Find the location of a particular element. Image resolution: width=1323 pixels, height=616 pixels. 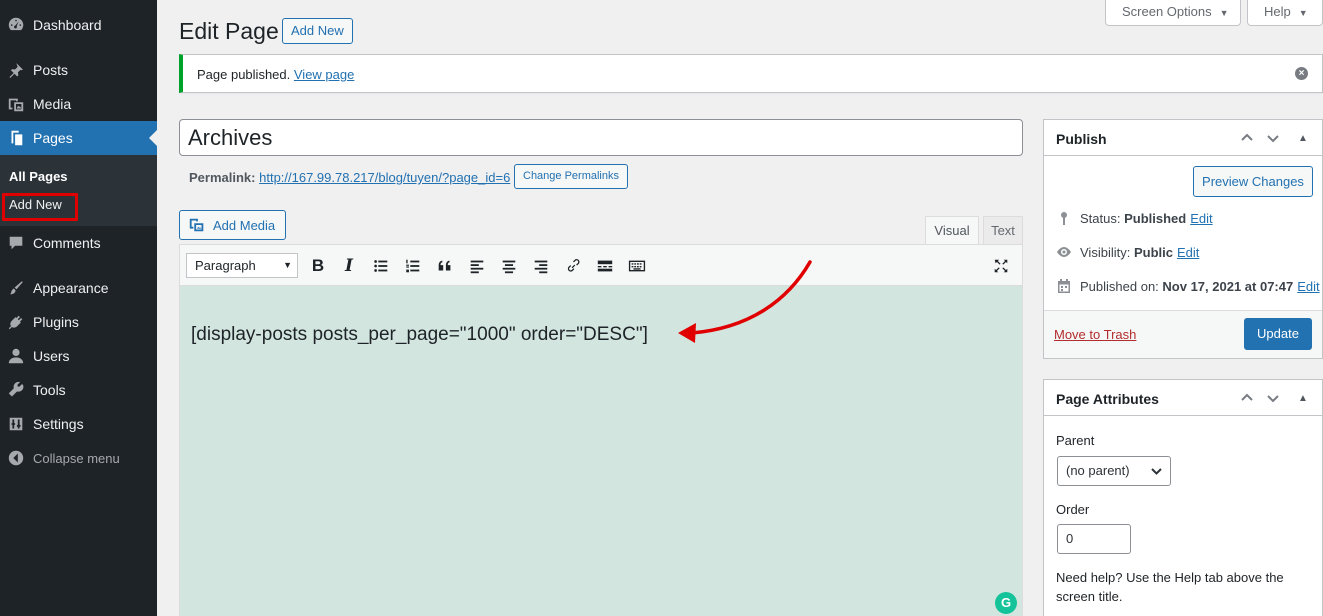

order-label: Order is located at coordinates (1073, 509).